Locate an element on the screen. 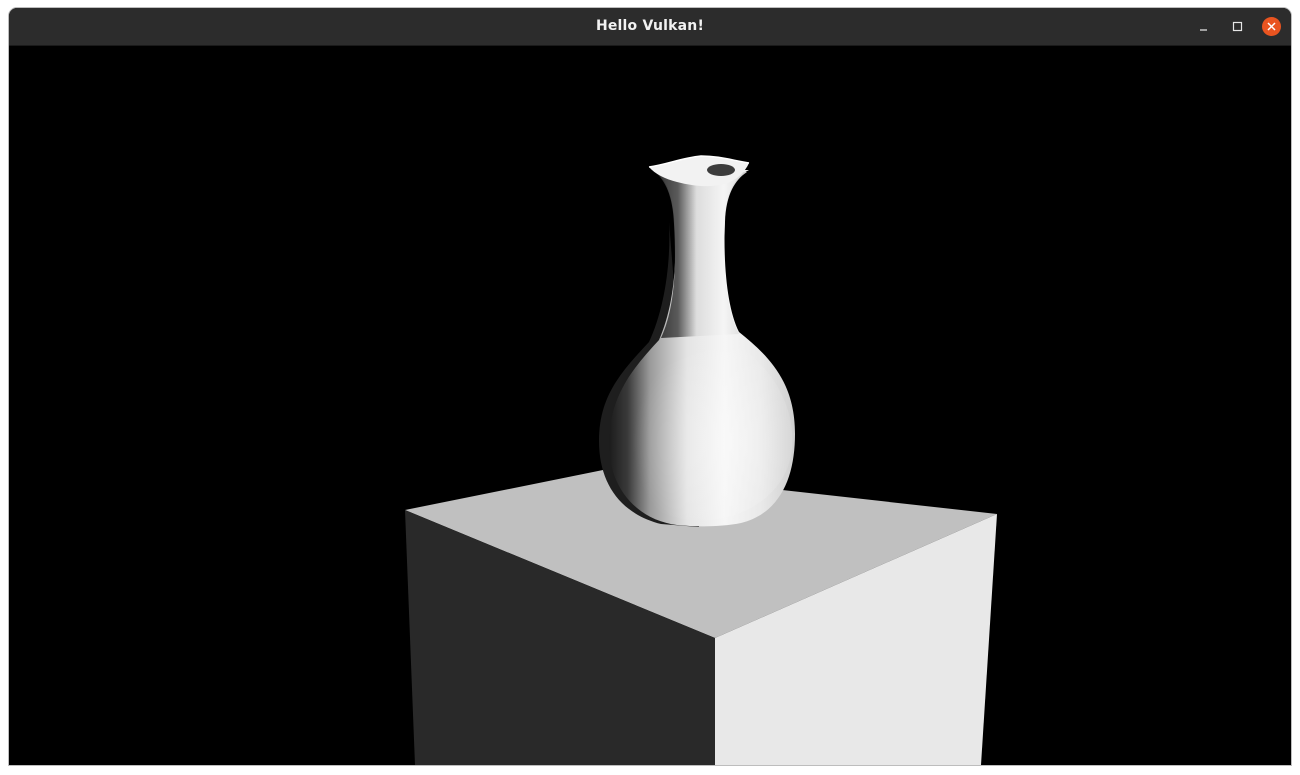 Image resolution: width=1300 pixels, height=775 pixels. vase-opening is located at coordinates (721, 170).